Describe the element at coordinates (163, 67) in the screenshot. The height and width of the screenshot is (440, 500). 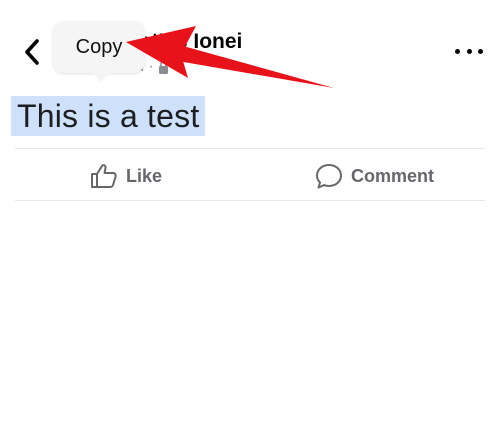
I see `lock-icon` at that location.